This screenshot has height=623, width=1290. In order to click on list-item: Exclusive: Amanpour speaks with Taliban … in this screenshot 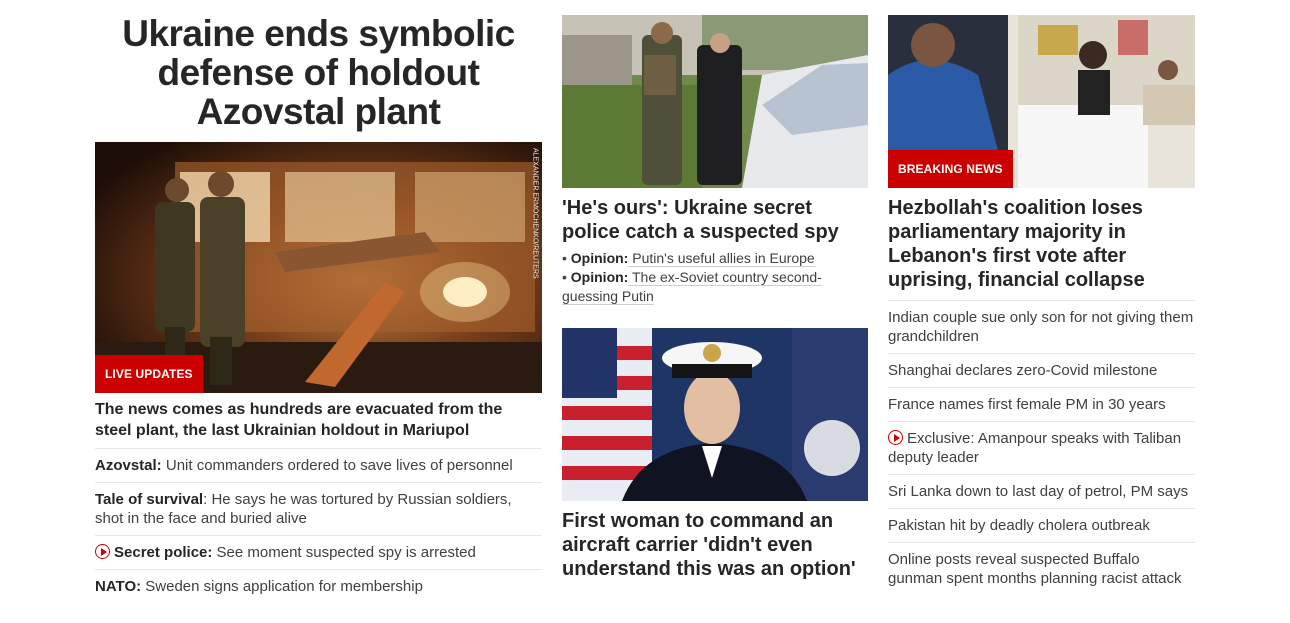, I will do `click(1041, 448)`.